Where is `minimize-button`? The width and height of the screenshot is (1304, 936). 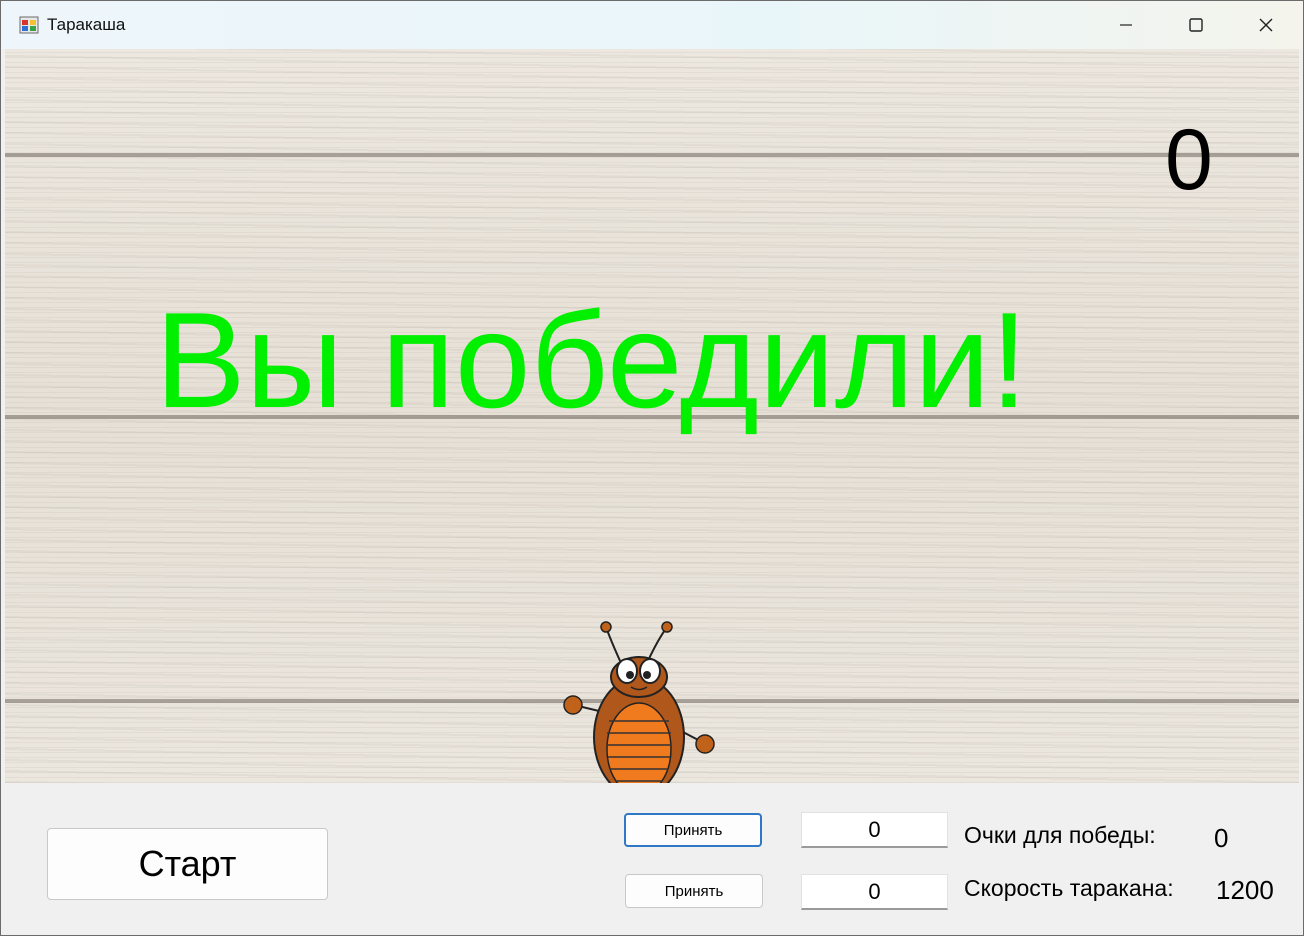
minimize-button is located at coordinates (1126, 25).